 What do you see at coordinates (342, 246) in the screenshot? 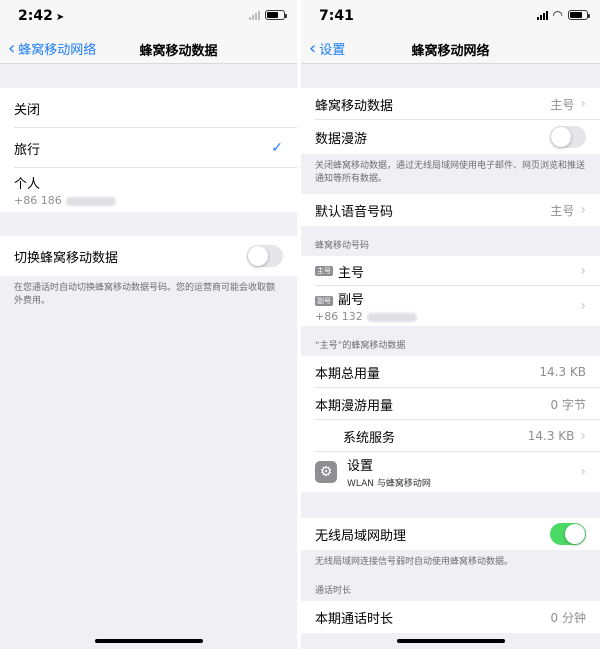
I see `numbers-header: 蜂窝移动号码` at bounding box center [342, 246].